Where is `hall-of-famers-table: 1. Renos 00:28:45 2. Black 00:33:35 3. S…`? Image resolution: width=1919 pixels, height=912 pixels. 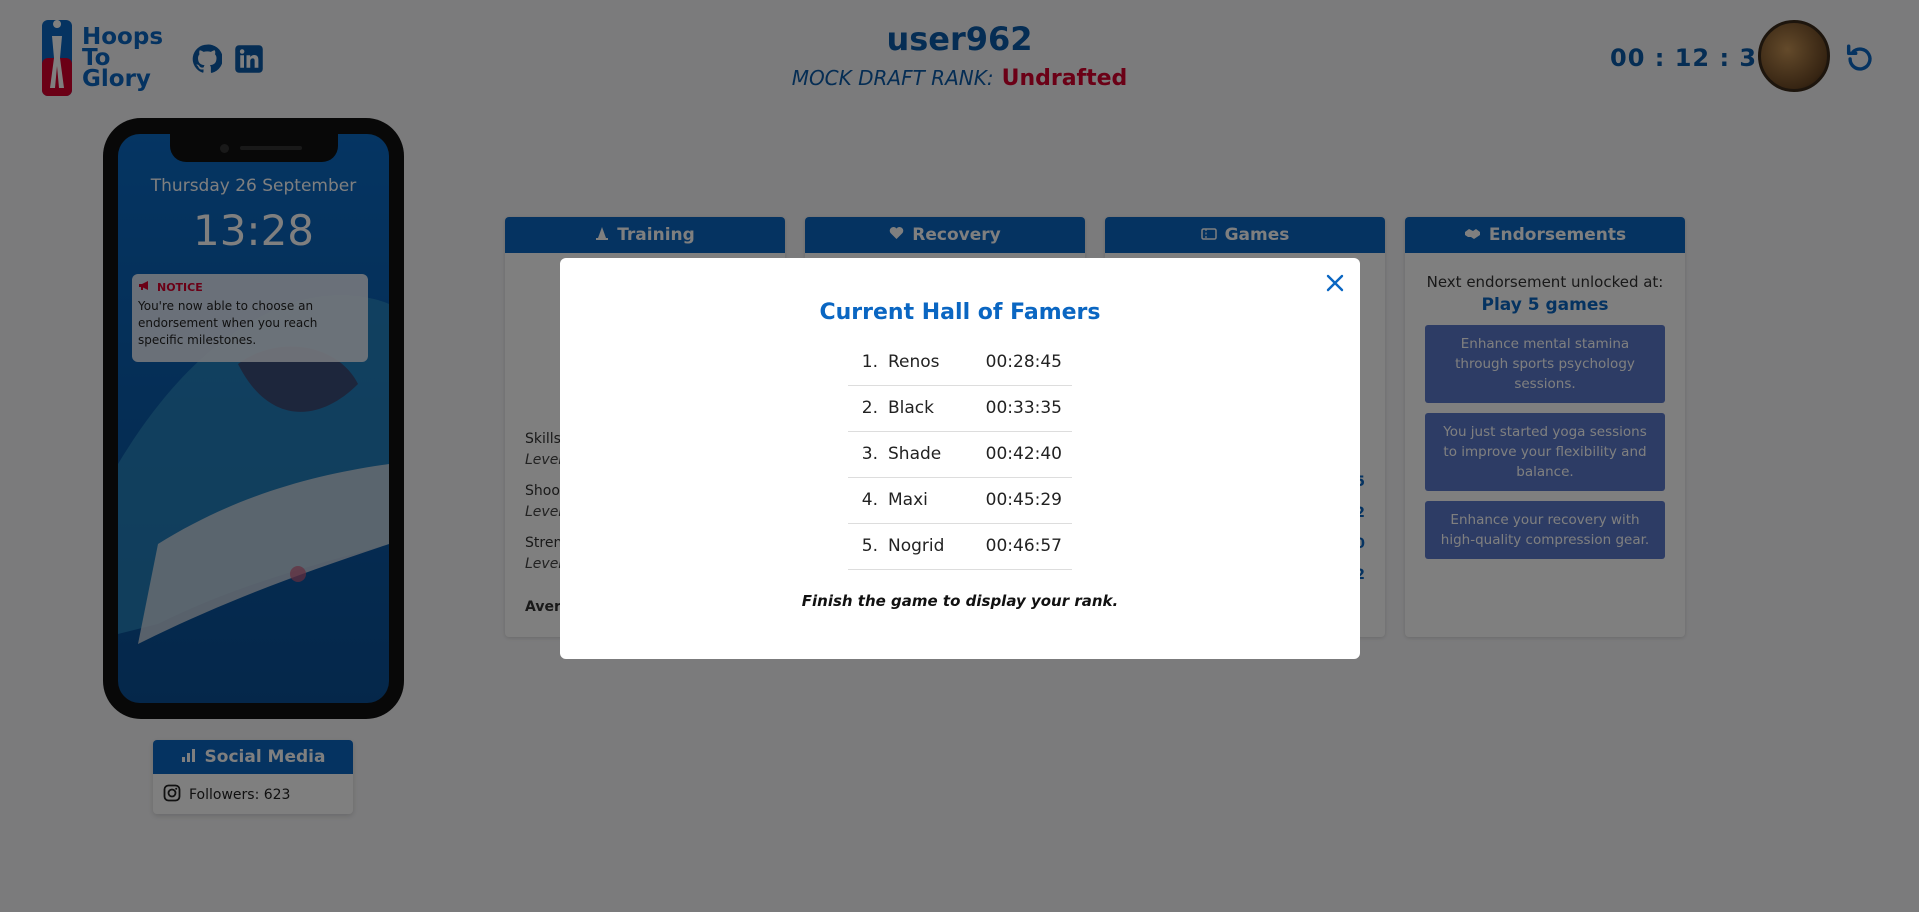 hall-of-famers-table: 1. Renos 00:28:45 2. Black 00:33:35 3. S… is located at coordinates (960, 454).